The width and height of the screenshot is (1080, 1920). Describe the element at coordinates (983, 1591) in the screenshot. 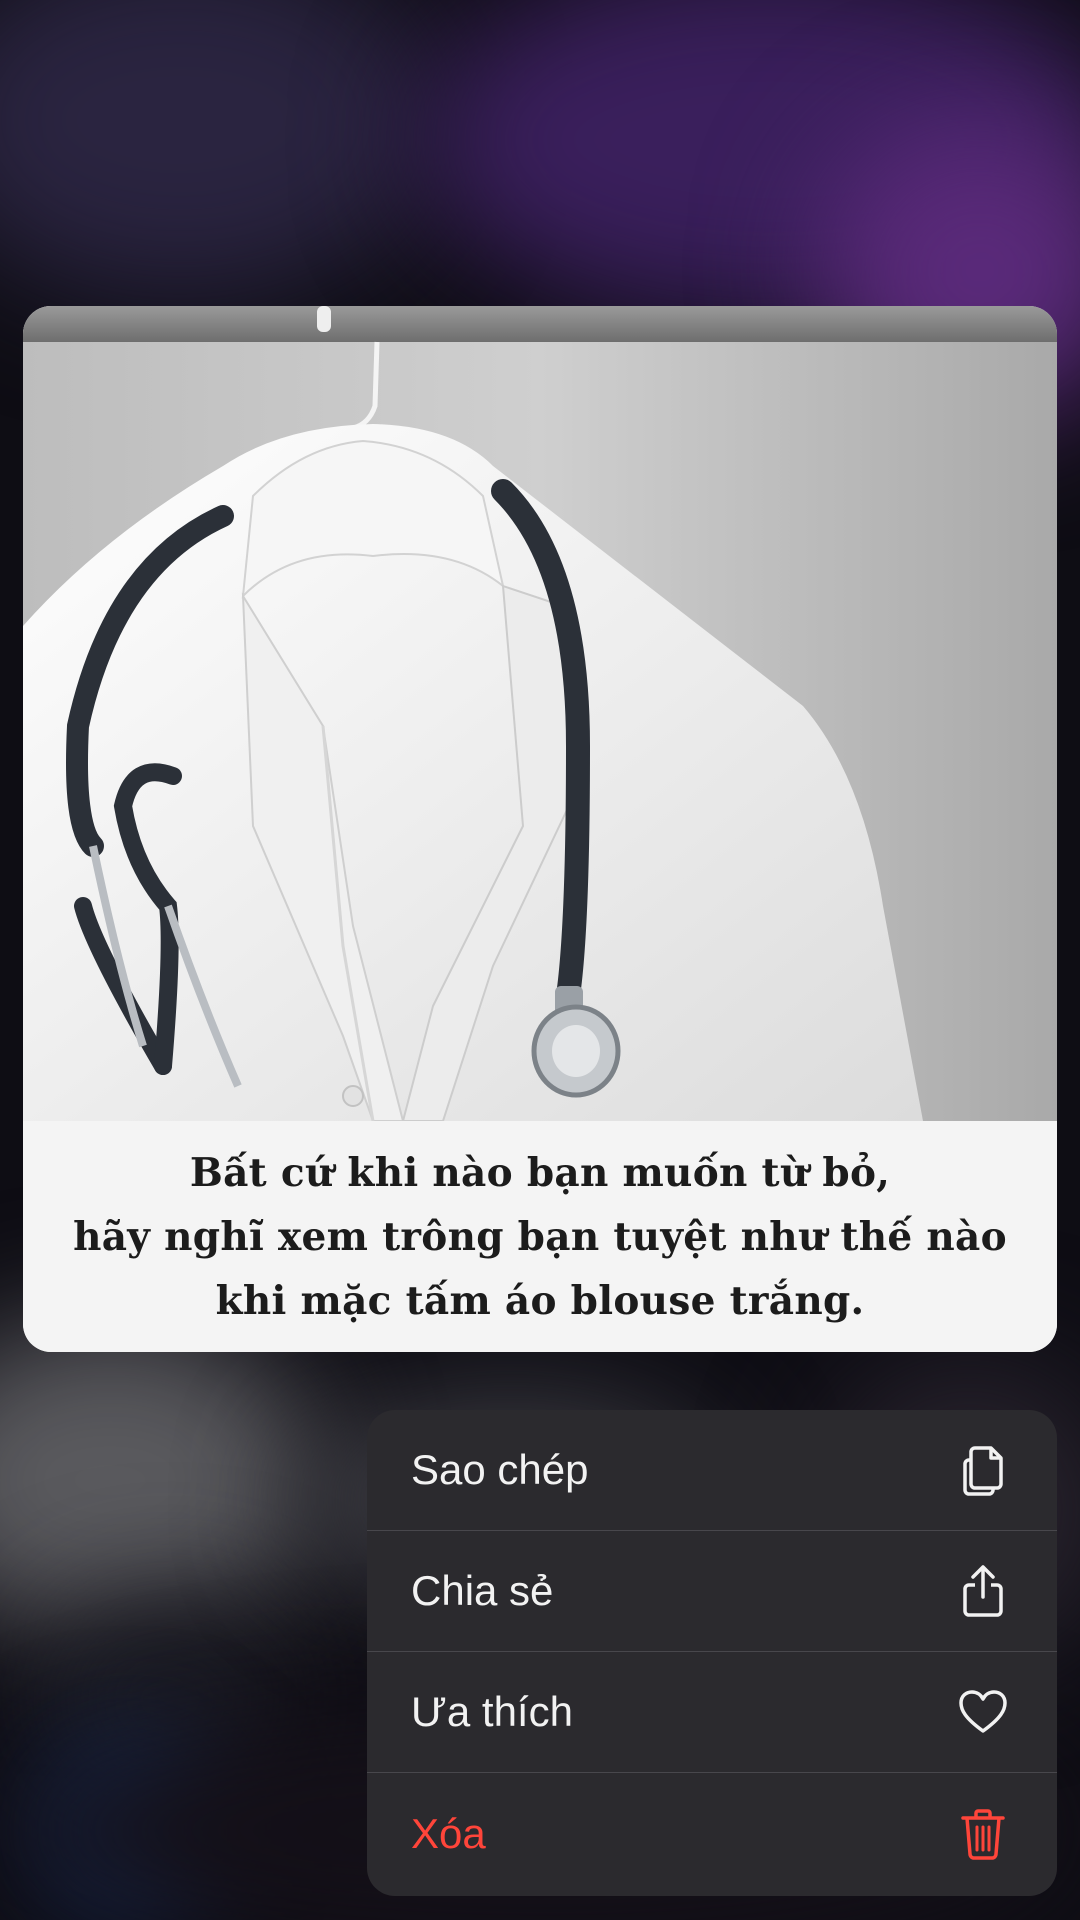

I see `share-icon` at that location.